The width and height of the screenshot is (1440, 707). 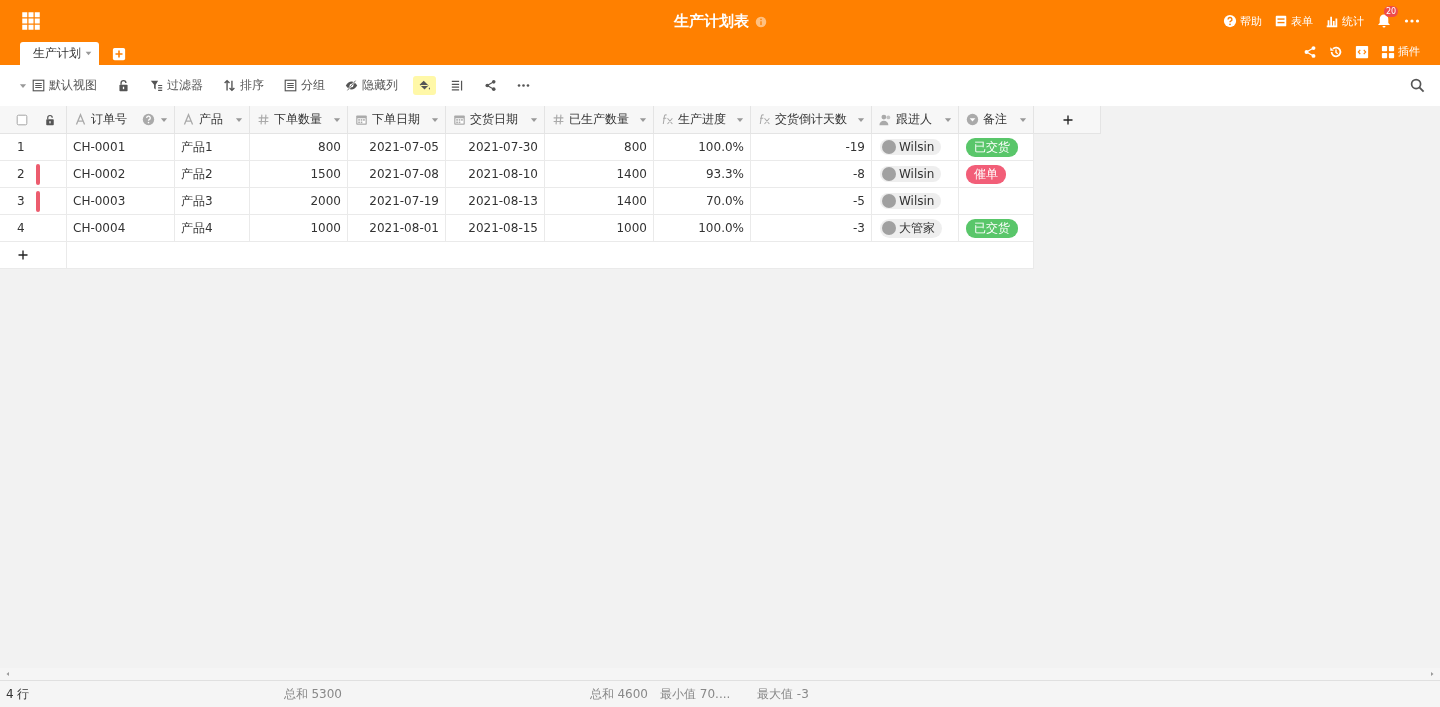 What do you see at coordinates (811, 174) in the screenshot?
I see `table-cell: -8` at bounding box center [811, 174].